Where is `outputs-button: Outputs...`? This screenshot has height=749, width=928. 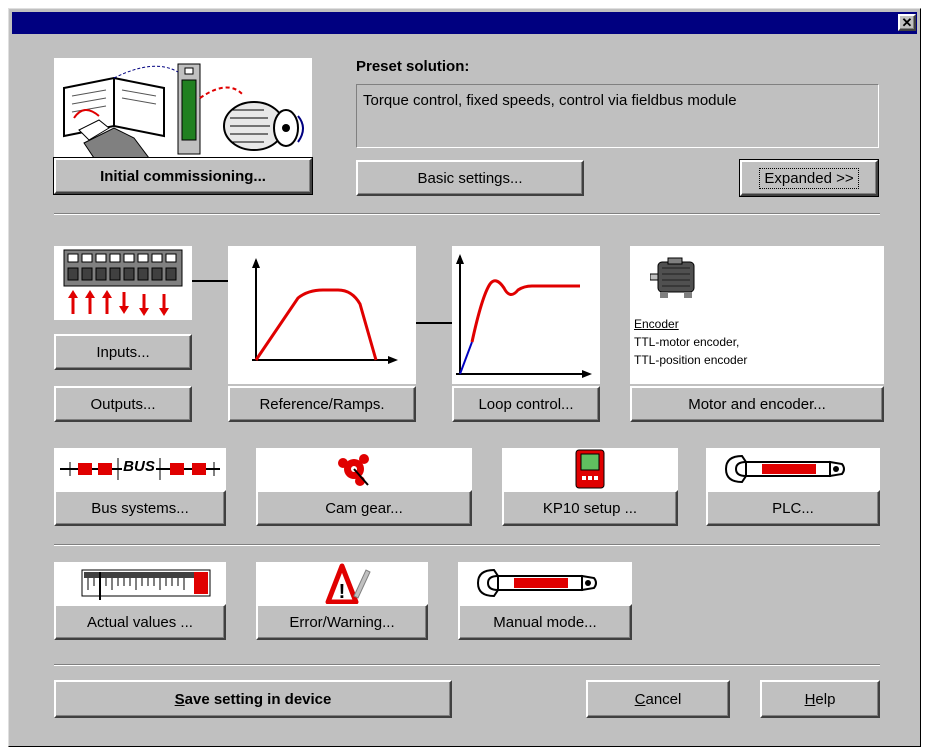 outputs-button: Outputs... is located at coordinates (123, 404).